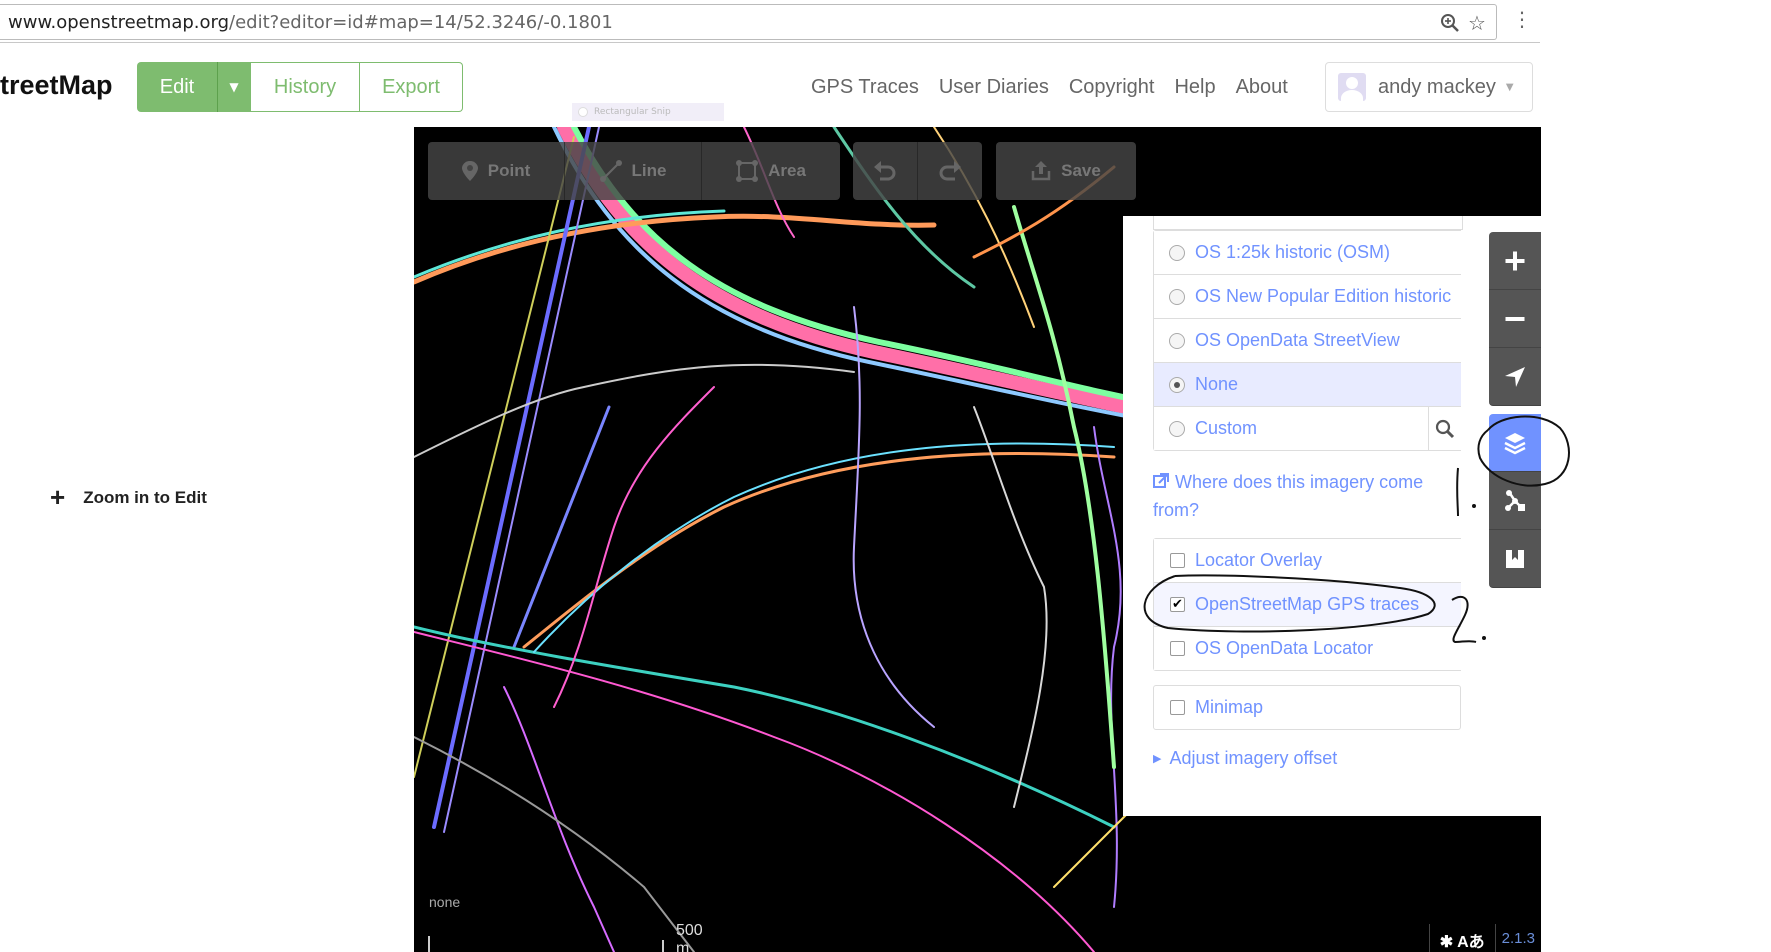  What do you see at coordinates (1517, 938) in the screenshot?
I see `version-label: 2.1.3` at bounding box center [1517, 938].